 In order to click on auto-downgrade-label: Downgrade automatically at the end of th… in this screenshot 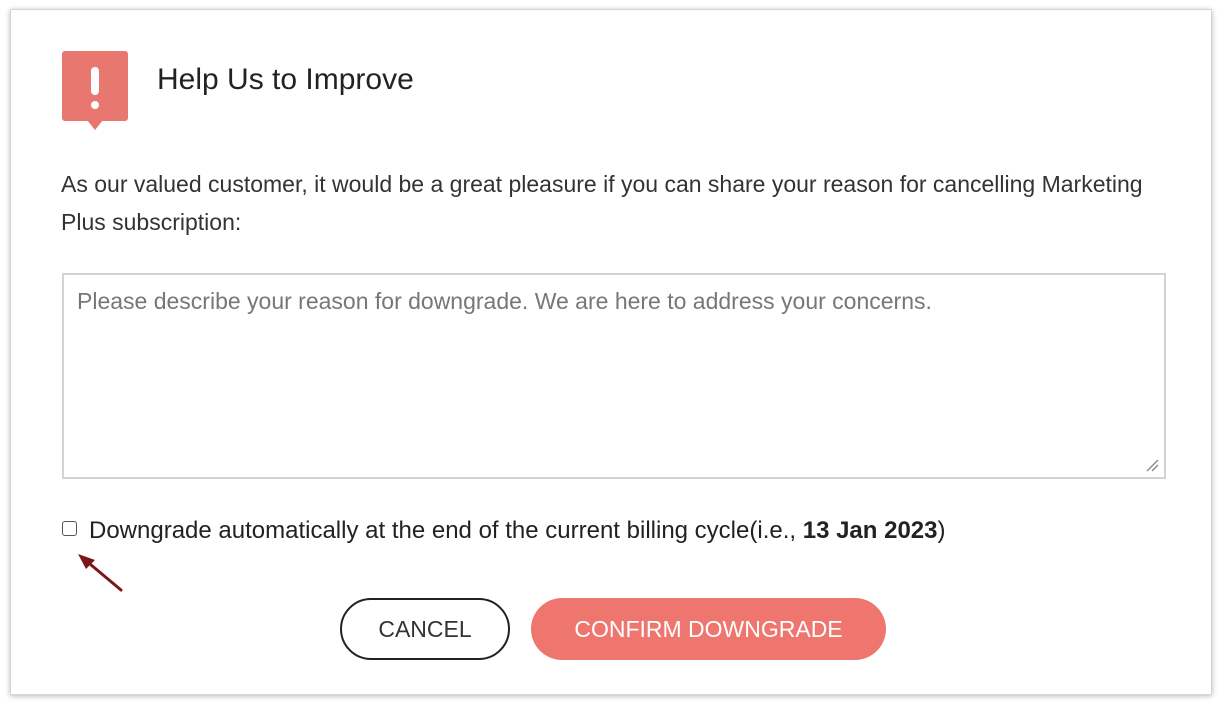, I will do `click(517, 531)`.